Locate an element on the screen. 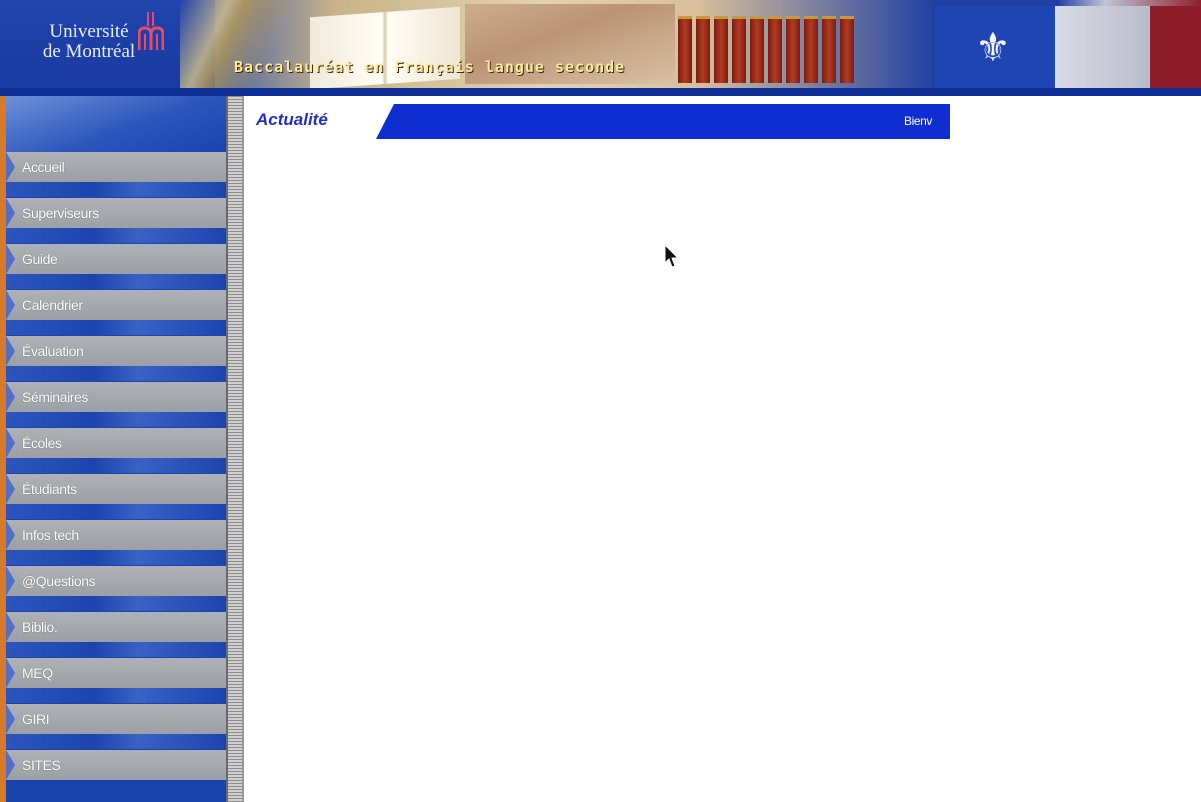 The height and width of the screenshot is (802, 1201). sidebar-item-label: SITES is located at coordinates (41, 765).